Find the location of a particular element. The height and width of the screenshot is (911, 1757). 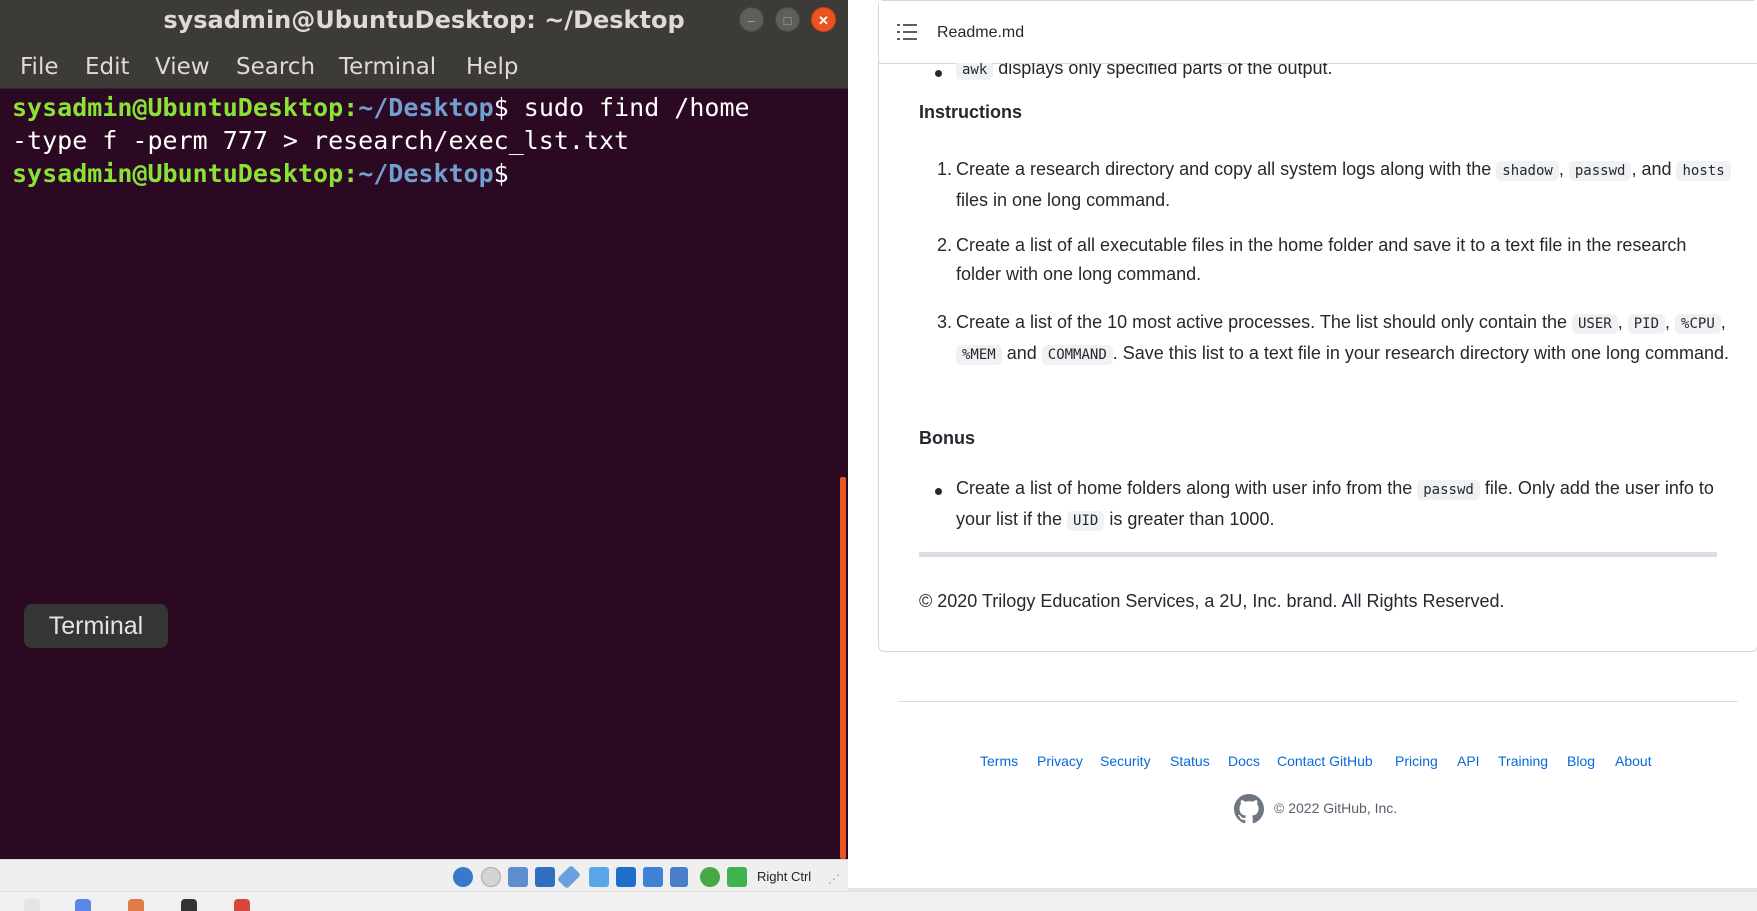

horizontal-rule is located at coordinates (1318, 554).